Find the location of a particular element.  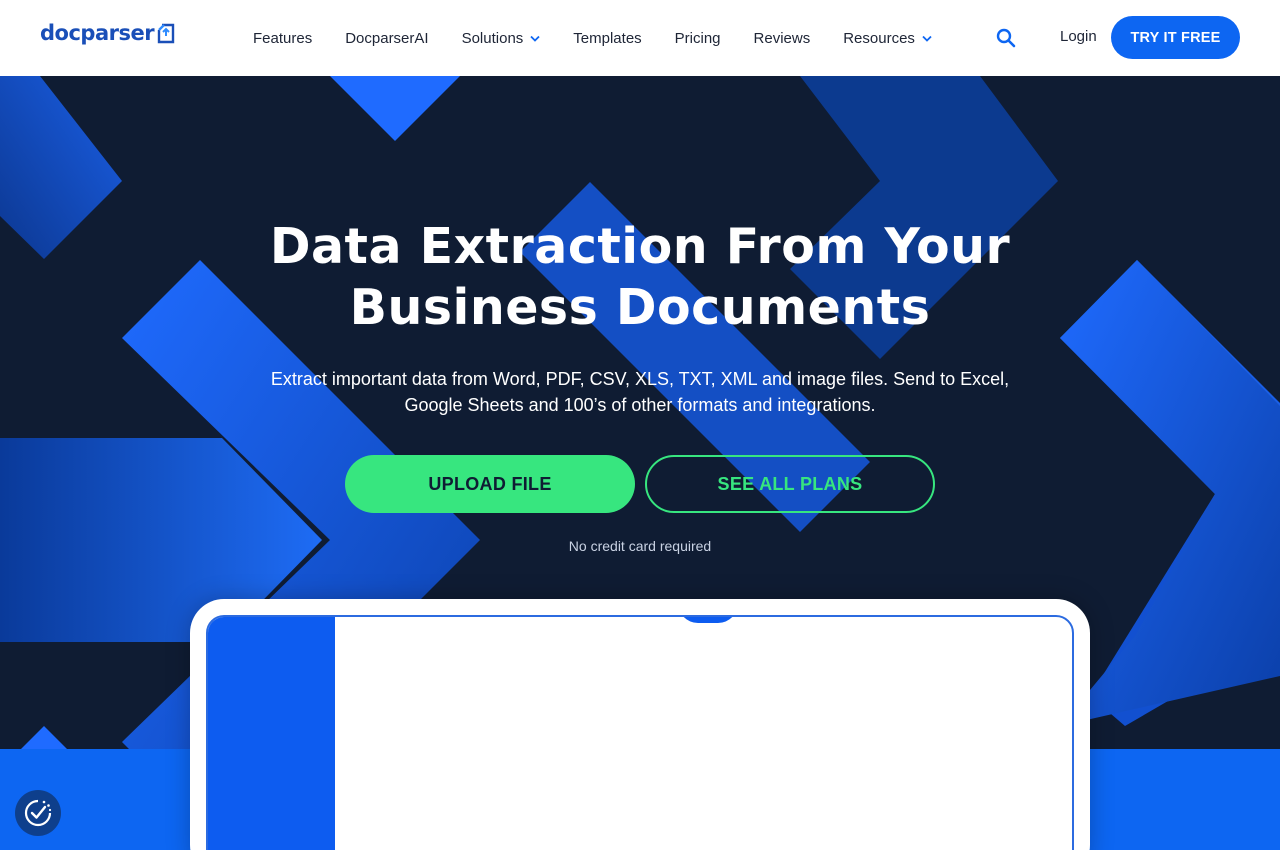

logo-text: docparser is located at coordinates (97, 33).